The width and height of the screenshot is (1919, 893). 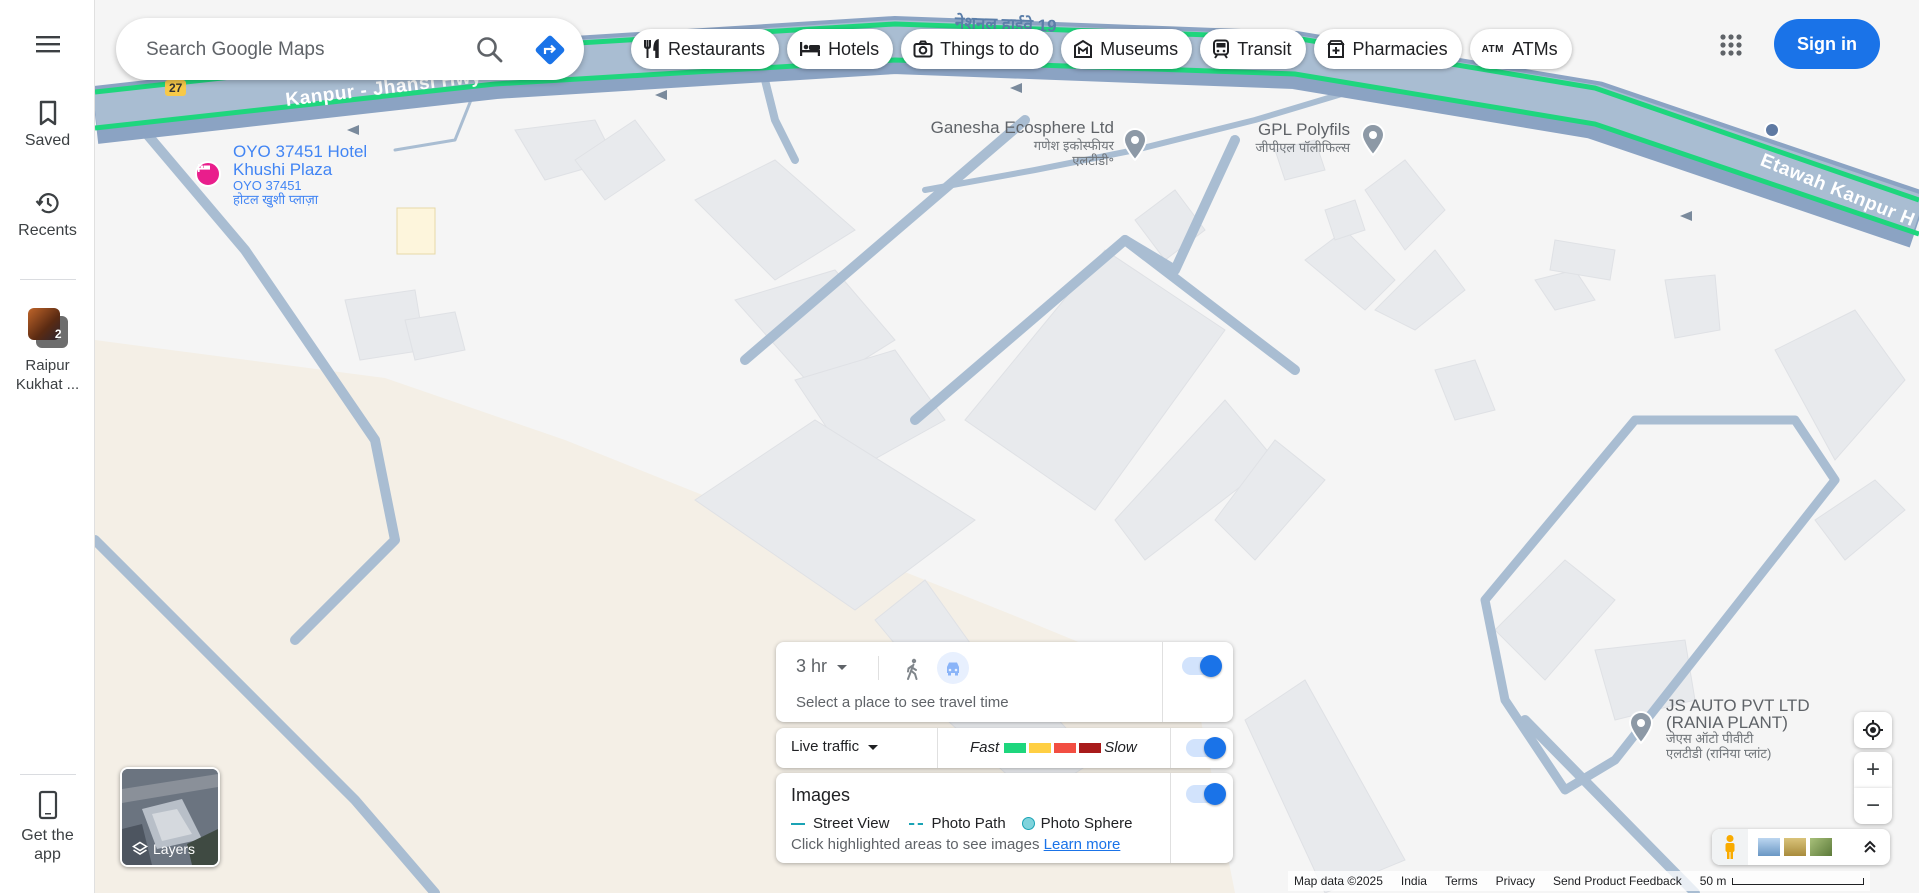 I want to click on pegman-icon, so click(x=1730, y=847).